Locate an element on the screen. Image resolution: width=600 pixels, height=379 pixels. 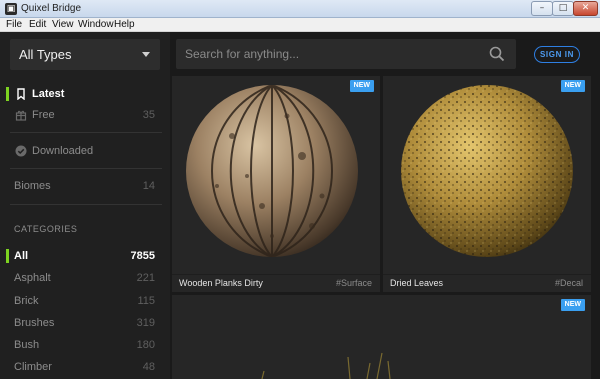
sidebar-item-count: 35 is located at coordinates (148, 115).